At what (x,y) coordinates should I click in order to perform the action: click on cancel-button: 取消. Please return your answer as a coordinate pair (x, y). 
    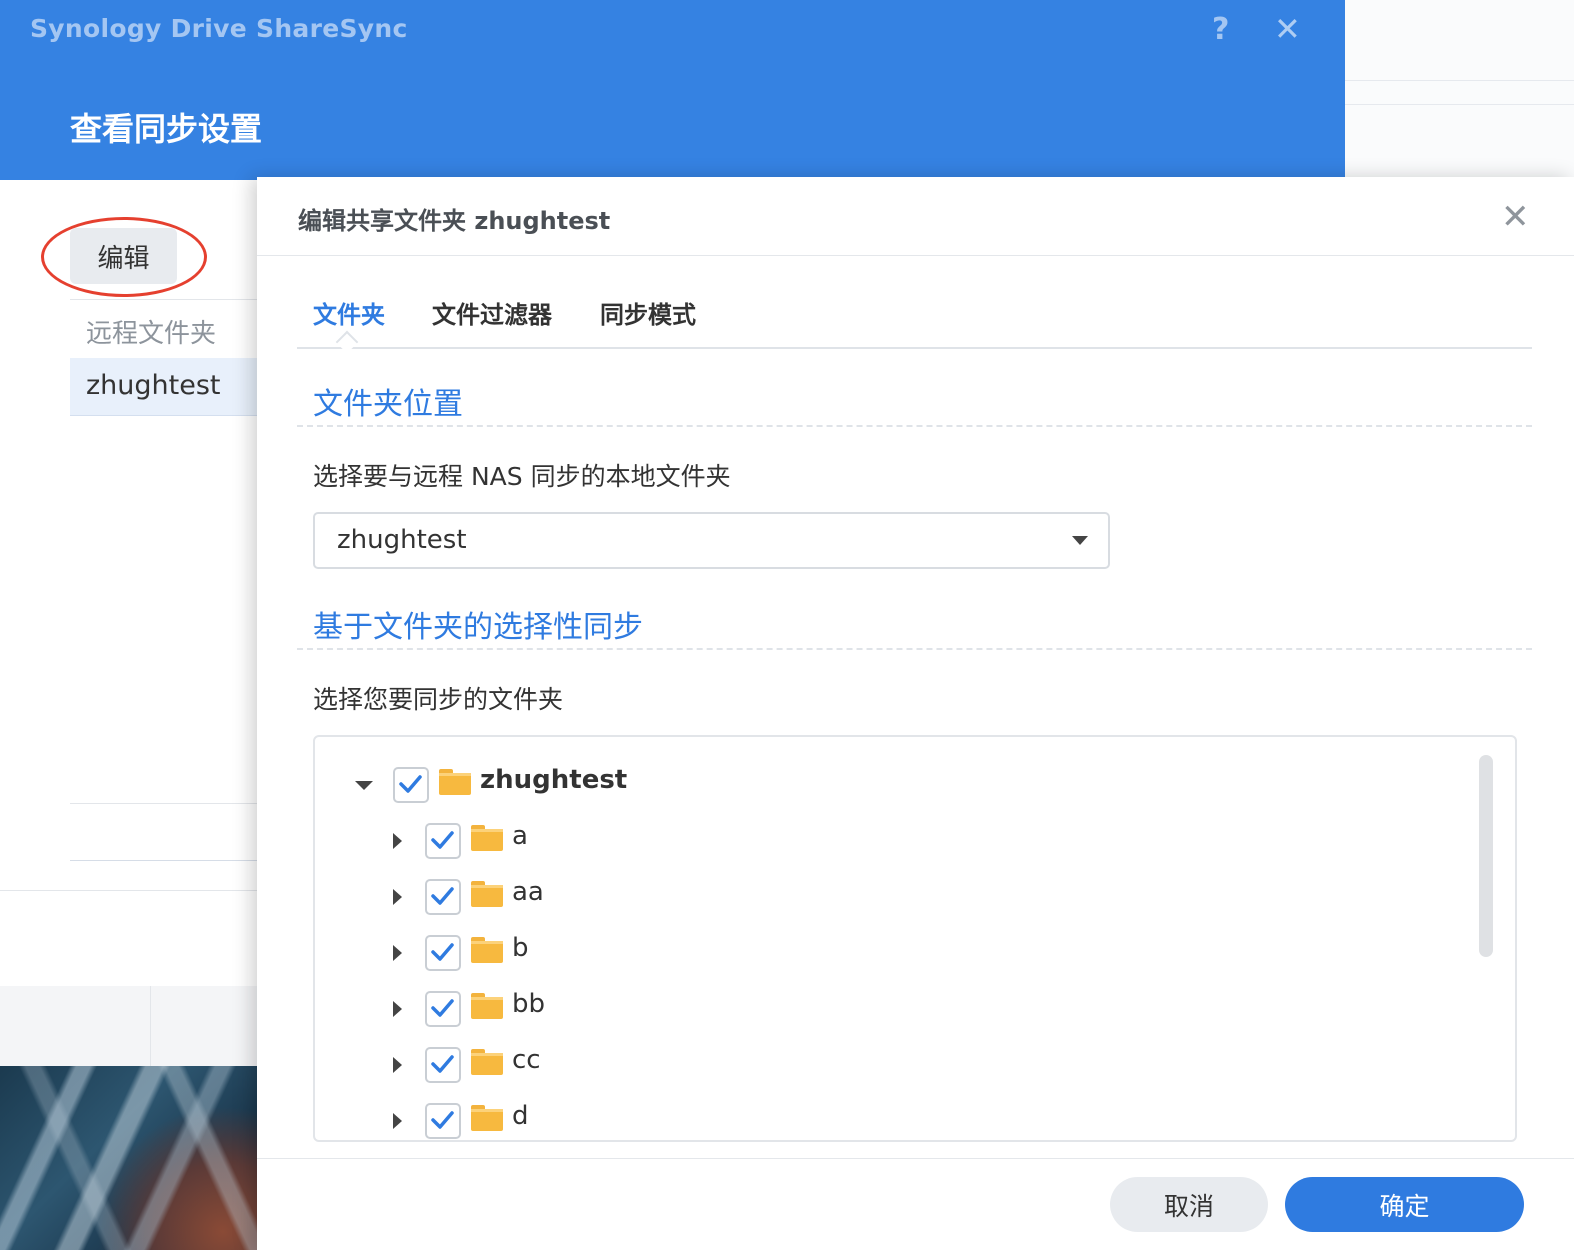
    Looking at the image, I should click on (1189, 1204).